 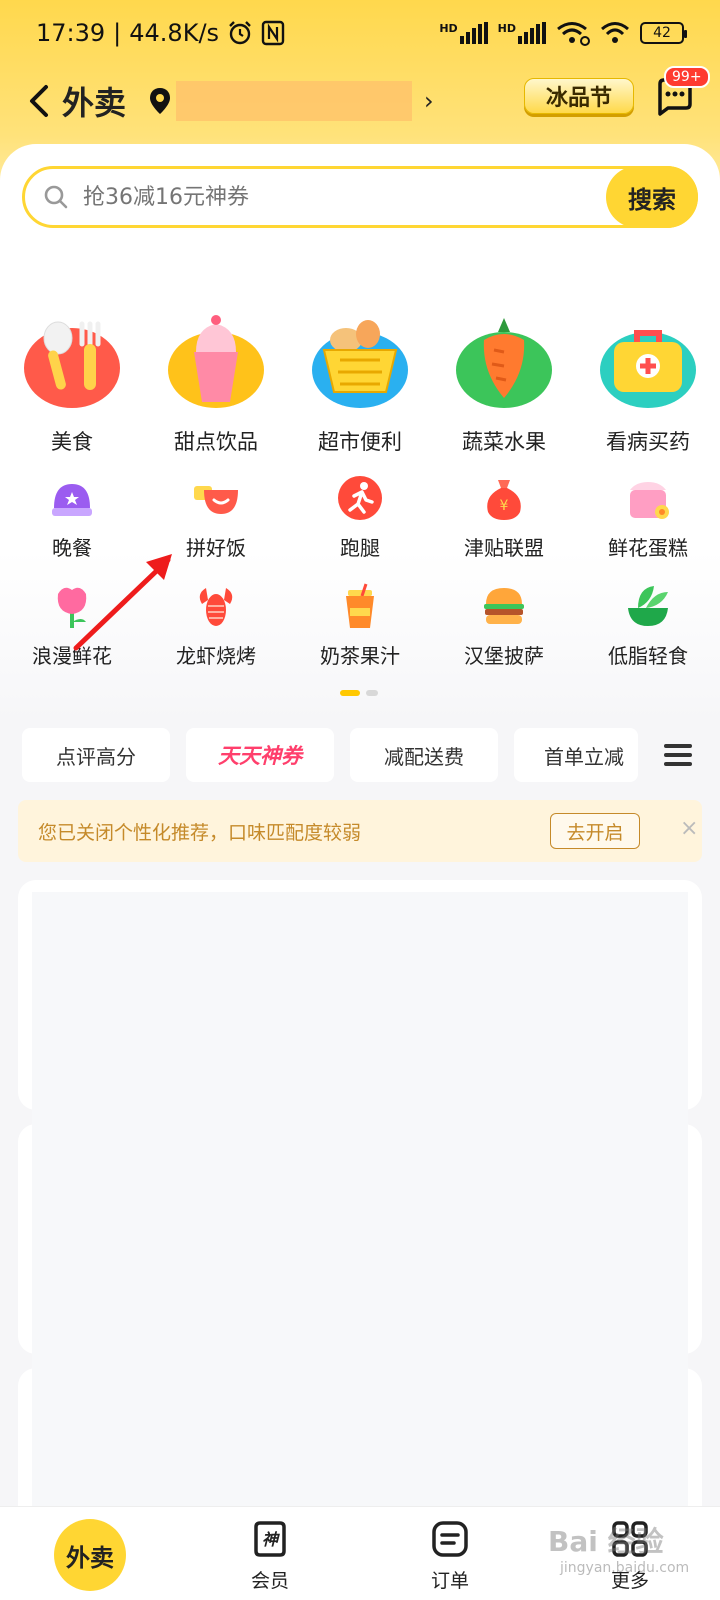 I want to click on signal-1: HD, so click(x=463, y=33).